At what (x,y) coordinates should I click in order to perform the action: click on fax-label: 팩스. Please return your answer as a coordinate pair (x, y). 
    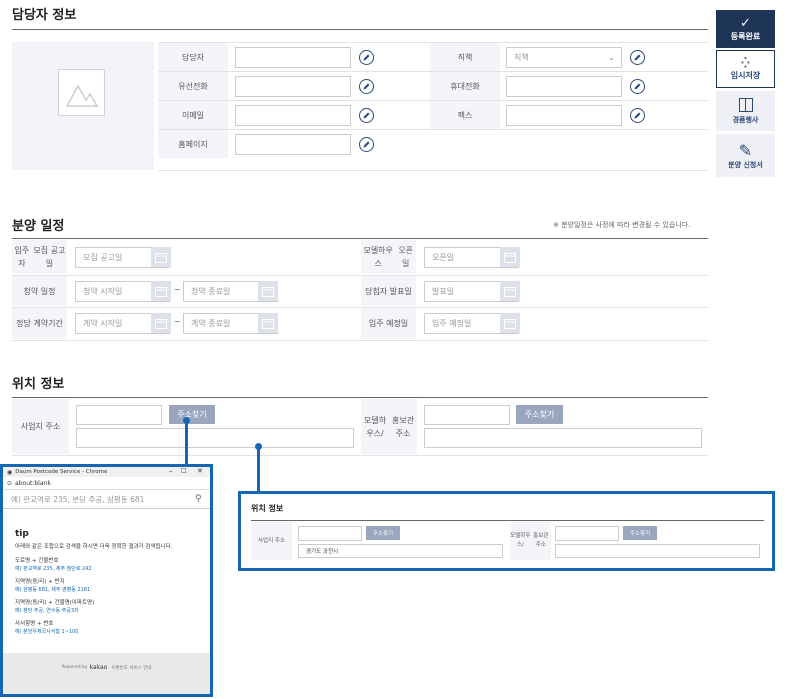
    Looking at the image, I should click on (465, 115).